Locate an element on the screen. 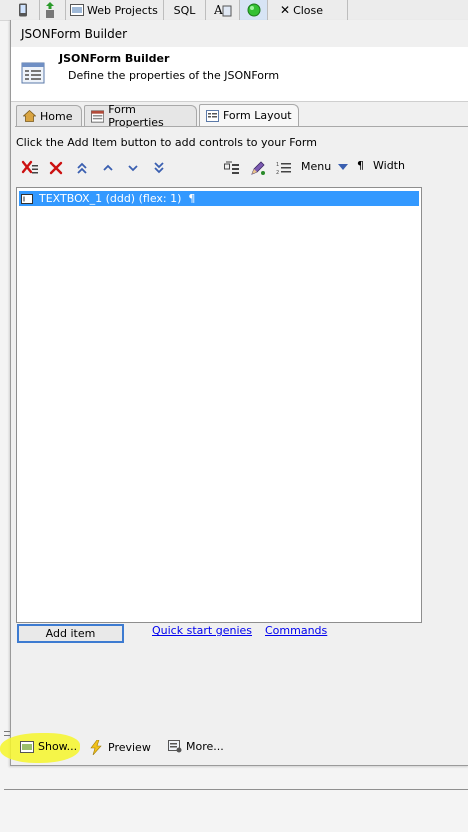 This screenshot has height=832, width=468. menu-dropdown: Menu is located at coordinates (325, 166).